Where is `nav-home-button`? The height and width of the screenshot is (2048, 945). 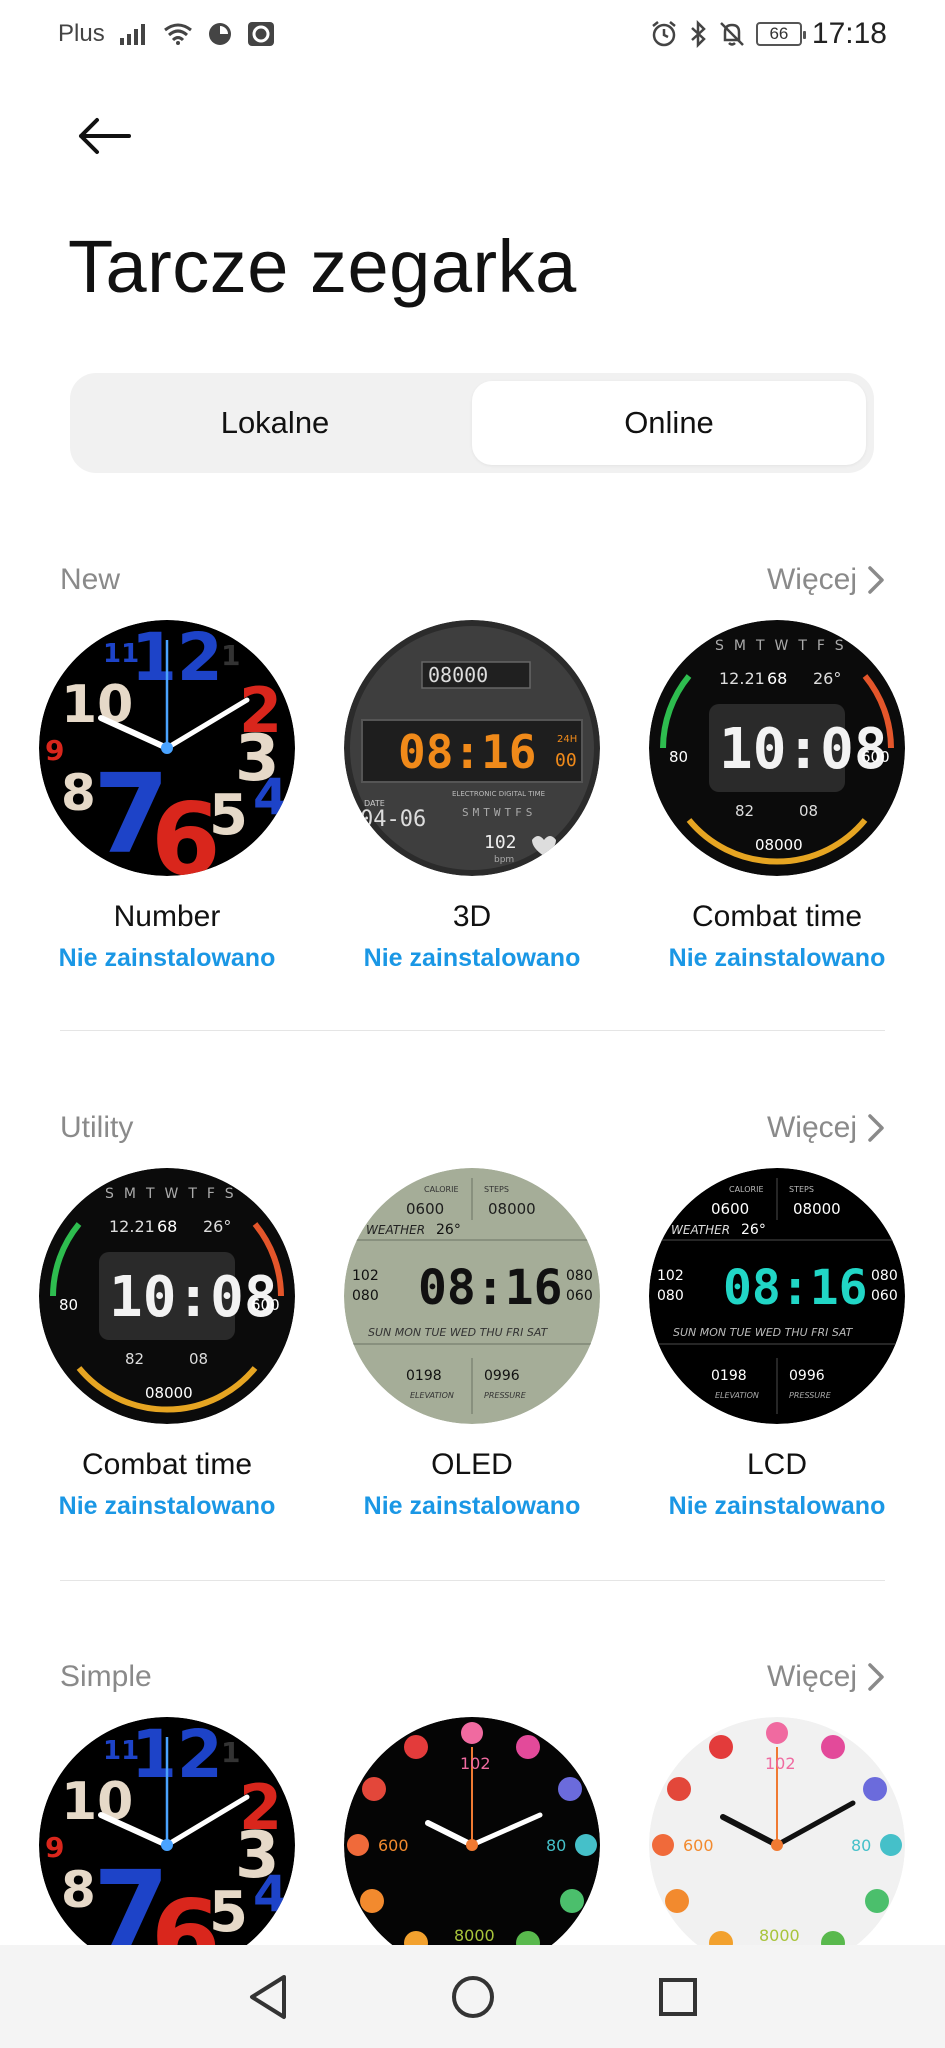
nav-home-button is located at coordinates (473, 1997).